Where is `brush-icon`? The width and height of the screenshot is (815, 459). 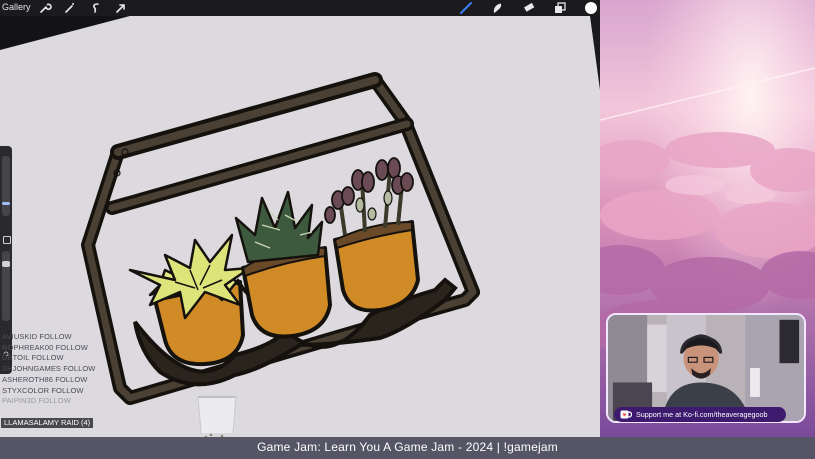
brush-icon is located at coordinates (466, 8).